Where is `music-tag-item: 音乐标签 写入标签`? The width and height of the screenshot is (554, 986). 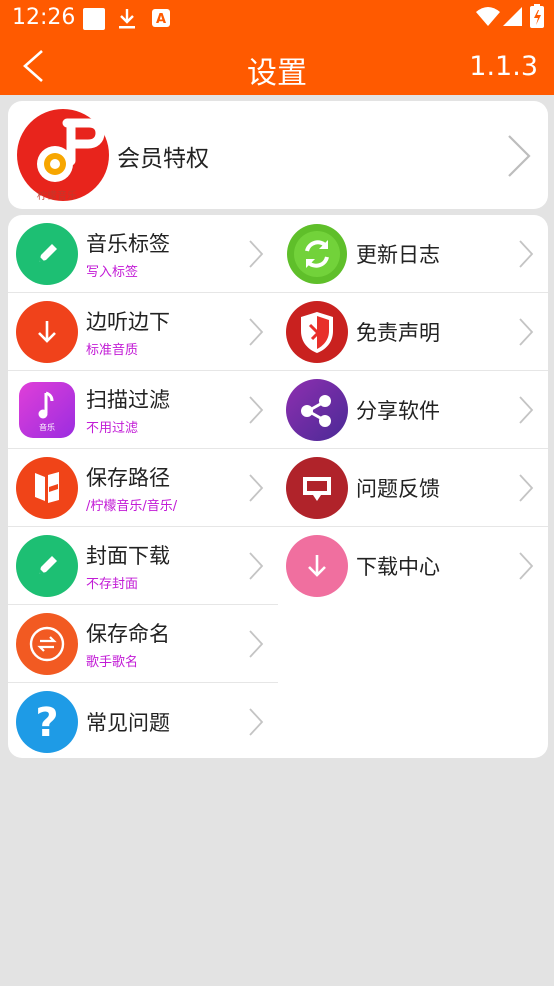
music-tag-item: 音乐标签 写入标签 is located at coordinates (143, 254).